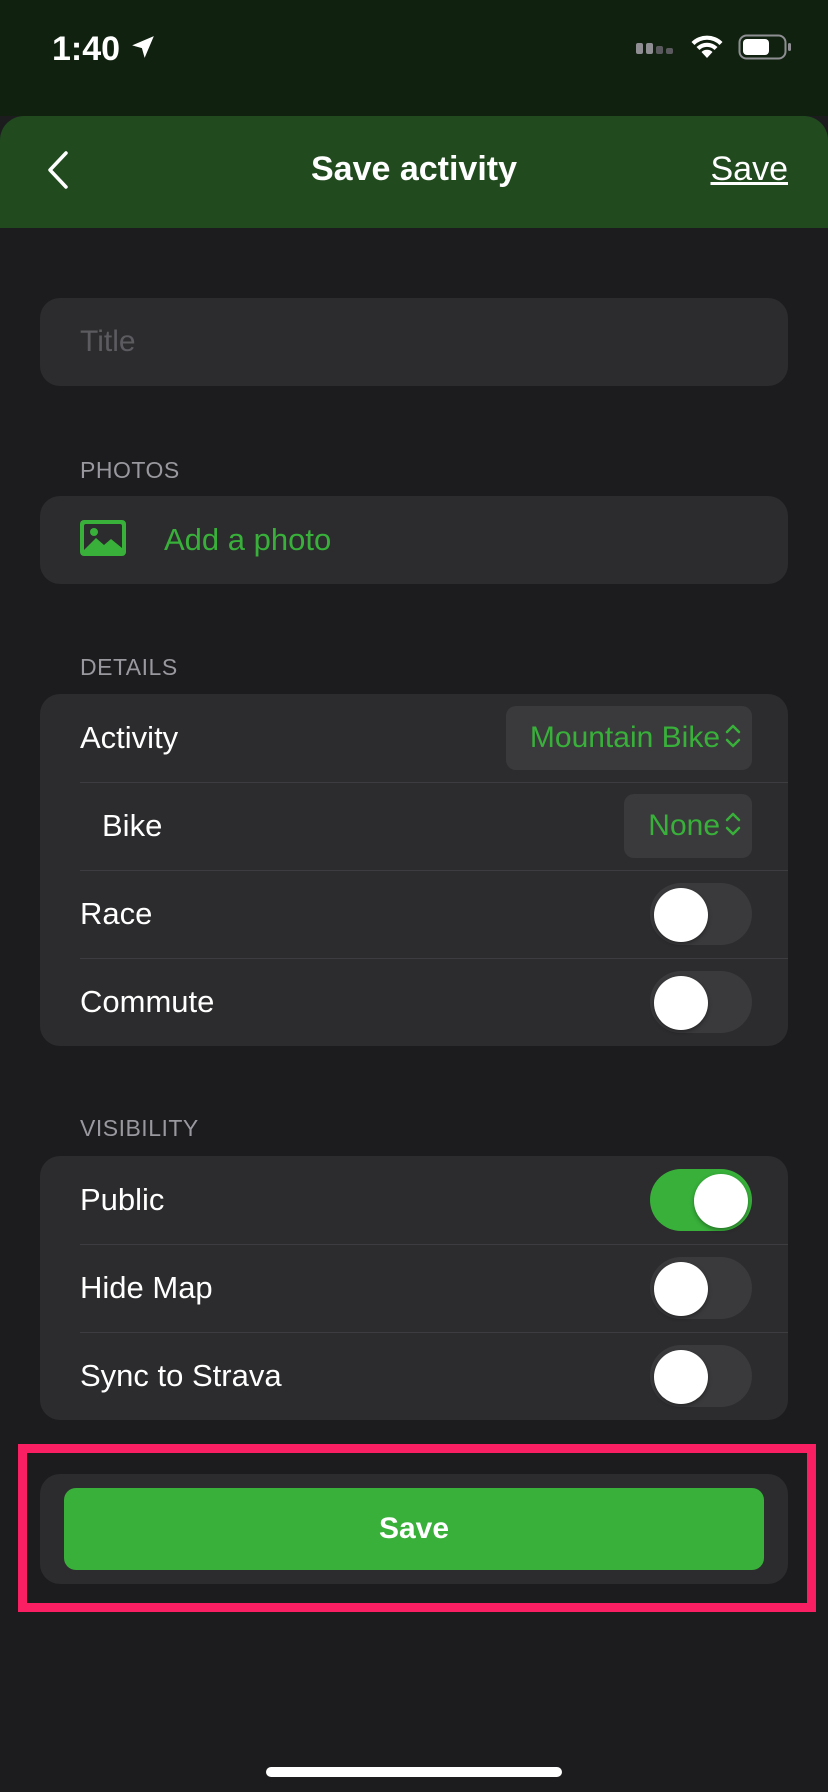 This screenshot has width=828, height=1792. What do you see at coordinates (129, 667) in the screenshot?
I see `details-section-header: DETAILS` at bounding box center [129, 667].